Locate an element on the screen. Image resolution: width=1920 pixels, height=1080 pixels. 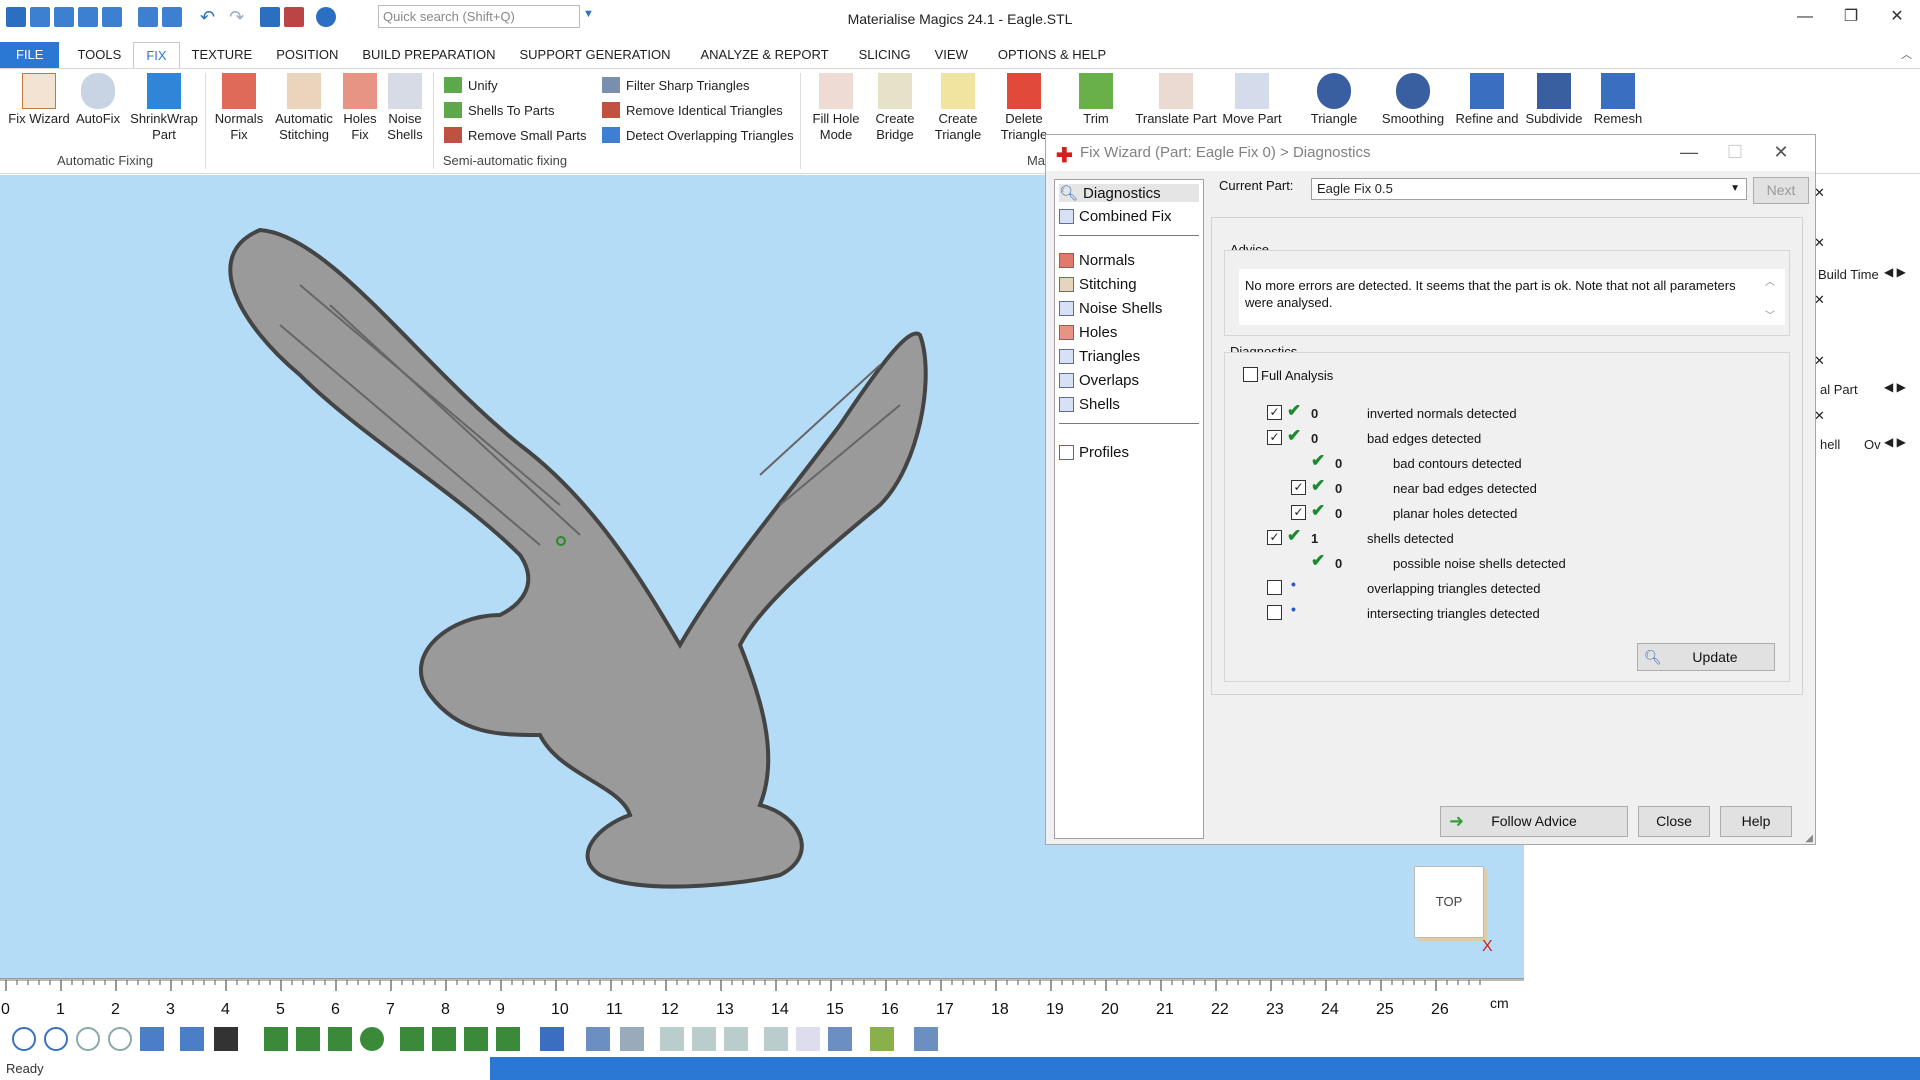
create-bridge-button: Create Bridge is located at coordinates (895, 108).